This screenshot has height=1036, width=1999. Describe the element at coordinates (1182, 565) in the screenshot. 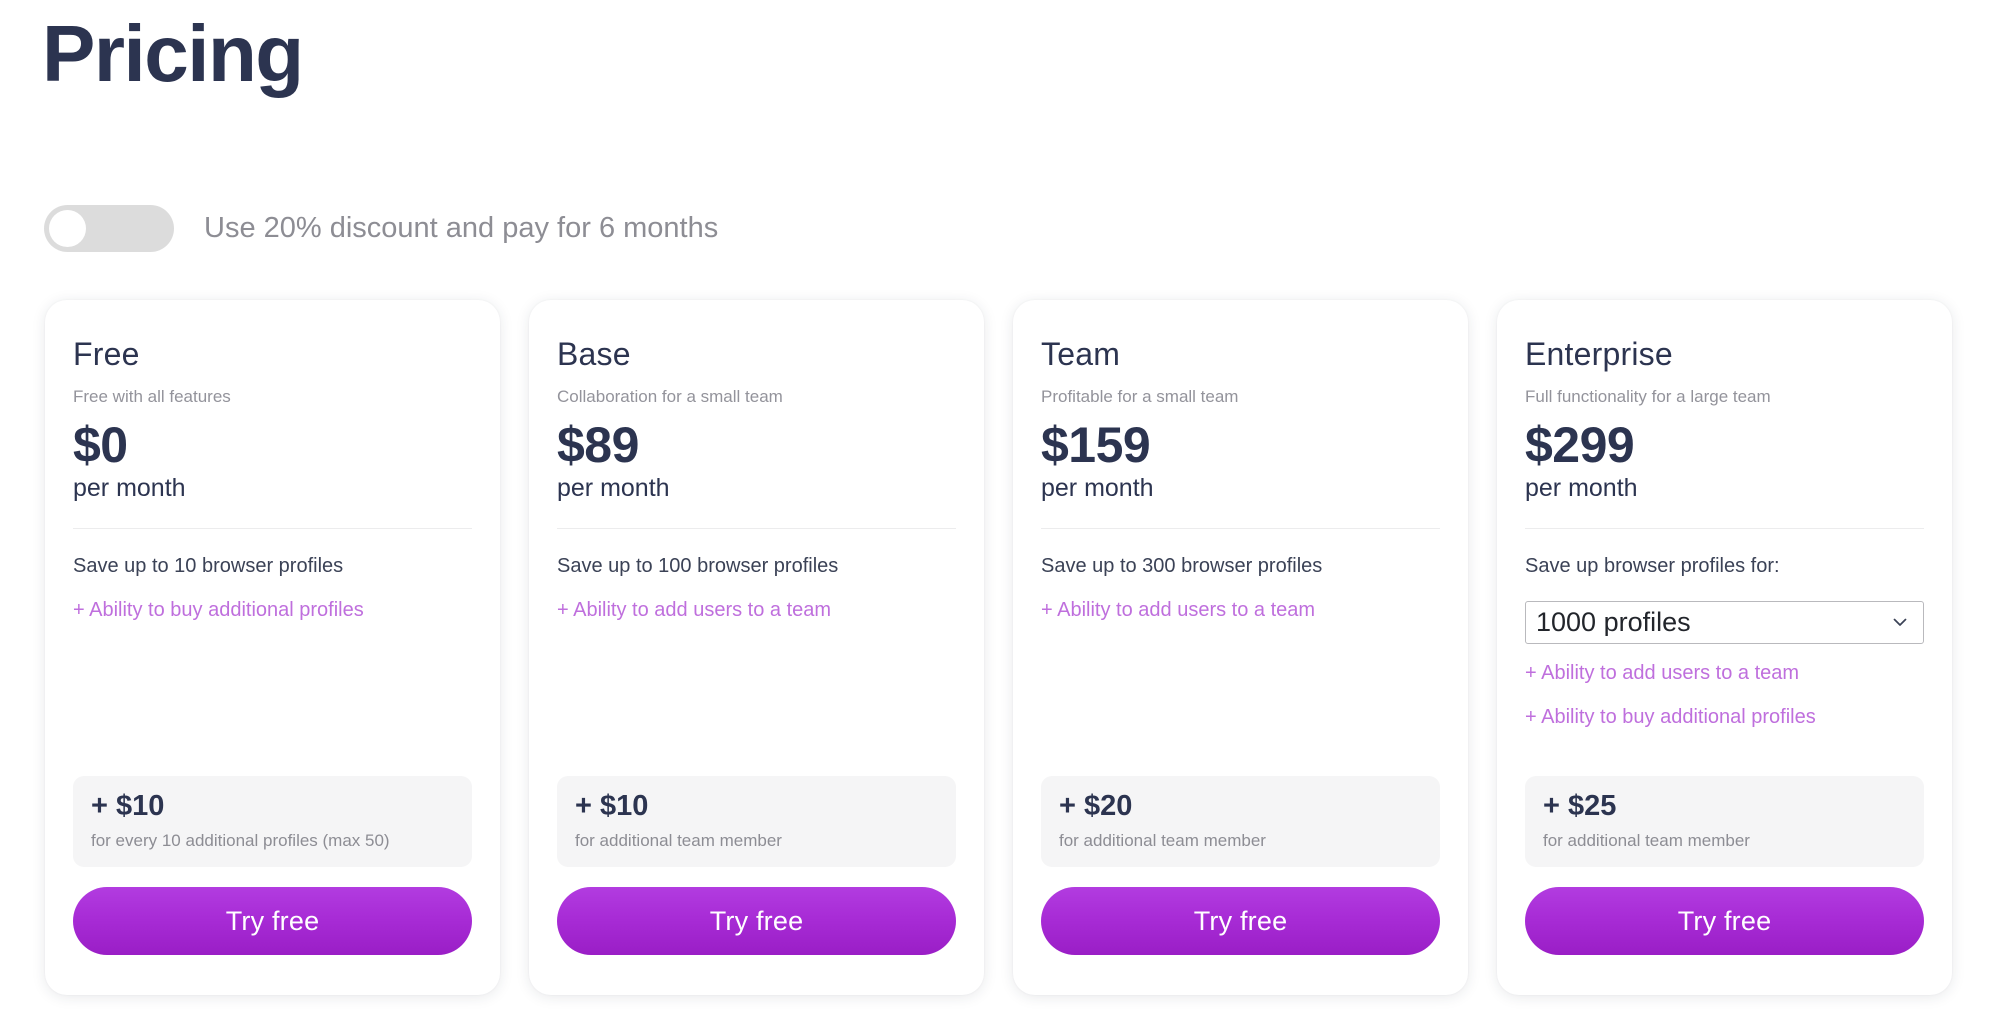

I see `plan-feature: Save up to 300 browser profiles` at that location.